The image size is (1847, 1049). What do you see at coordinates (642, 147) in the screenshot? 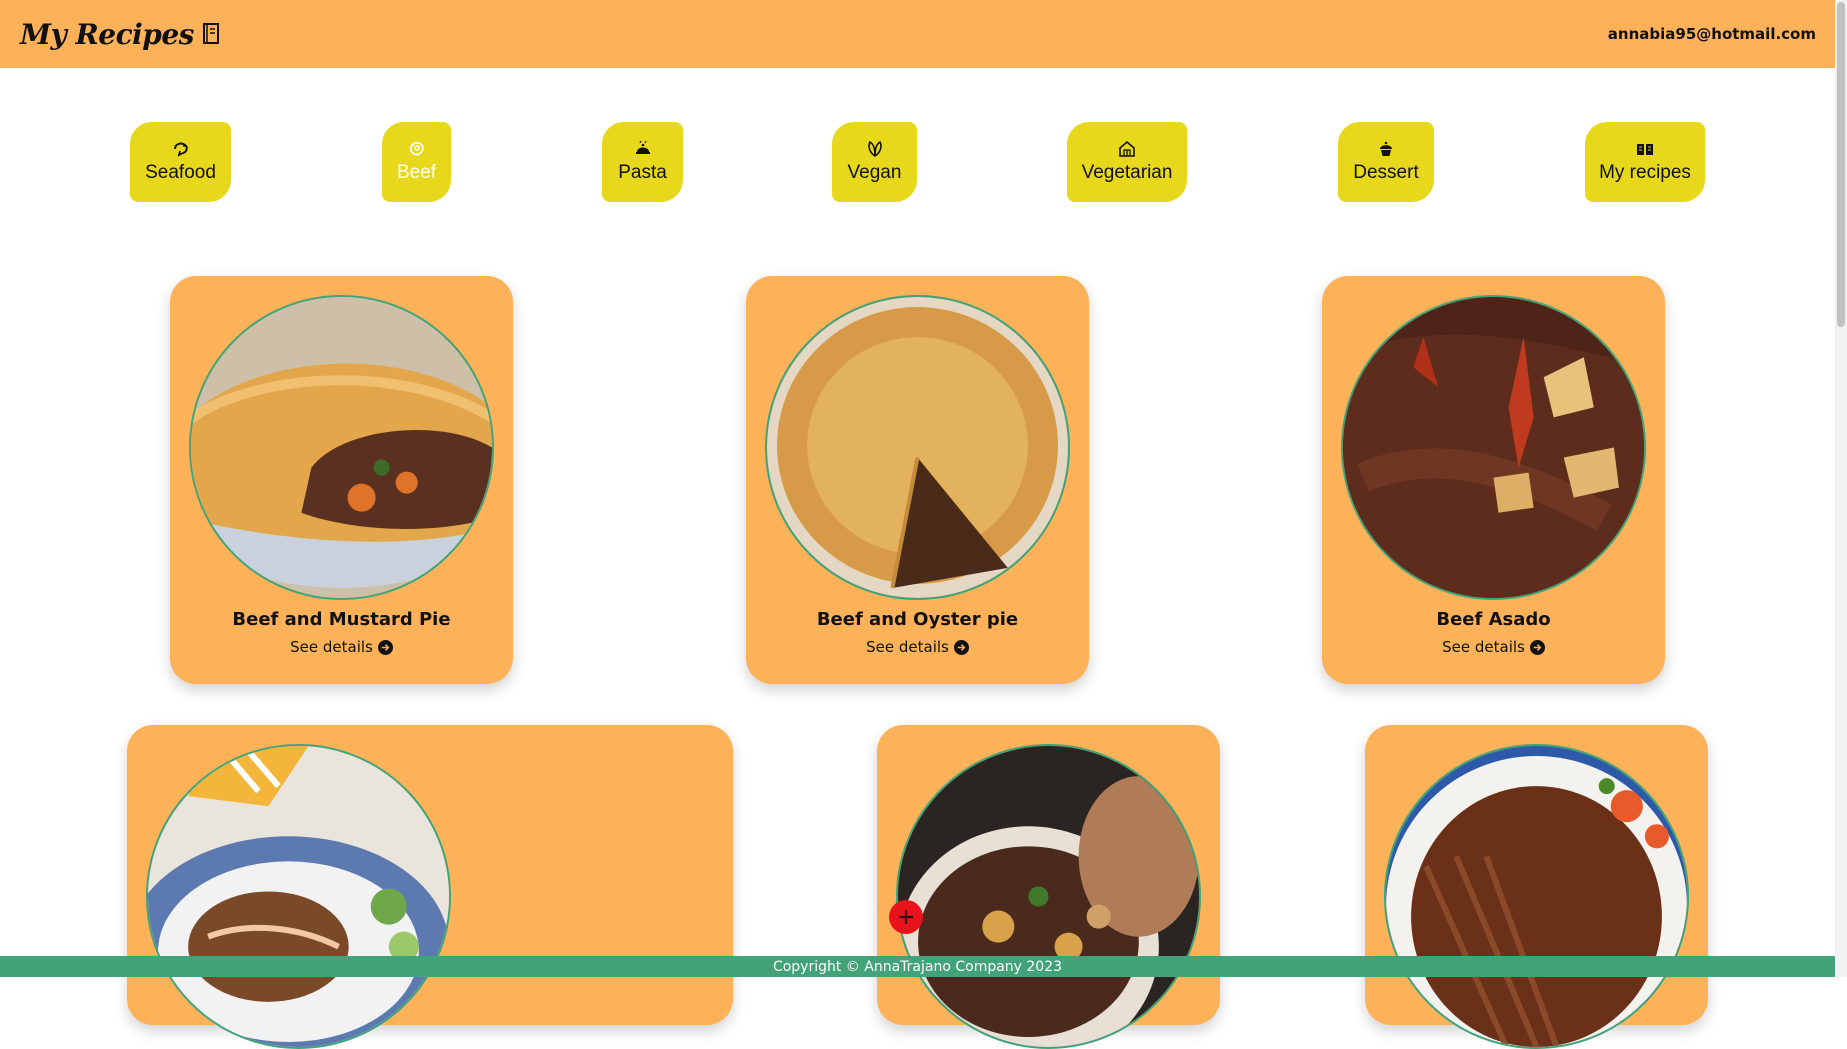
I see `cloche-icon` at bounding box center [642, 147].